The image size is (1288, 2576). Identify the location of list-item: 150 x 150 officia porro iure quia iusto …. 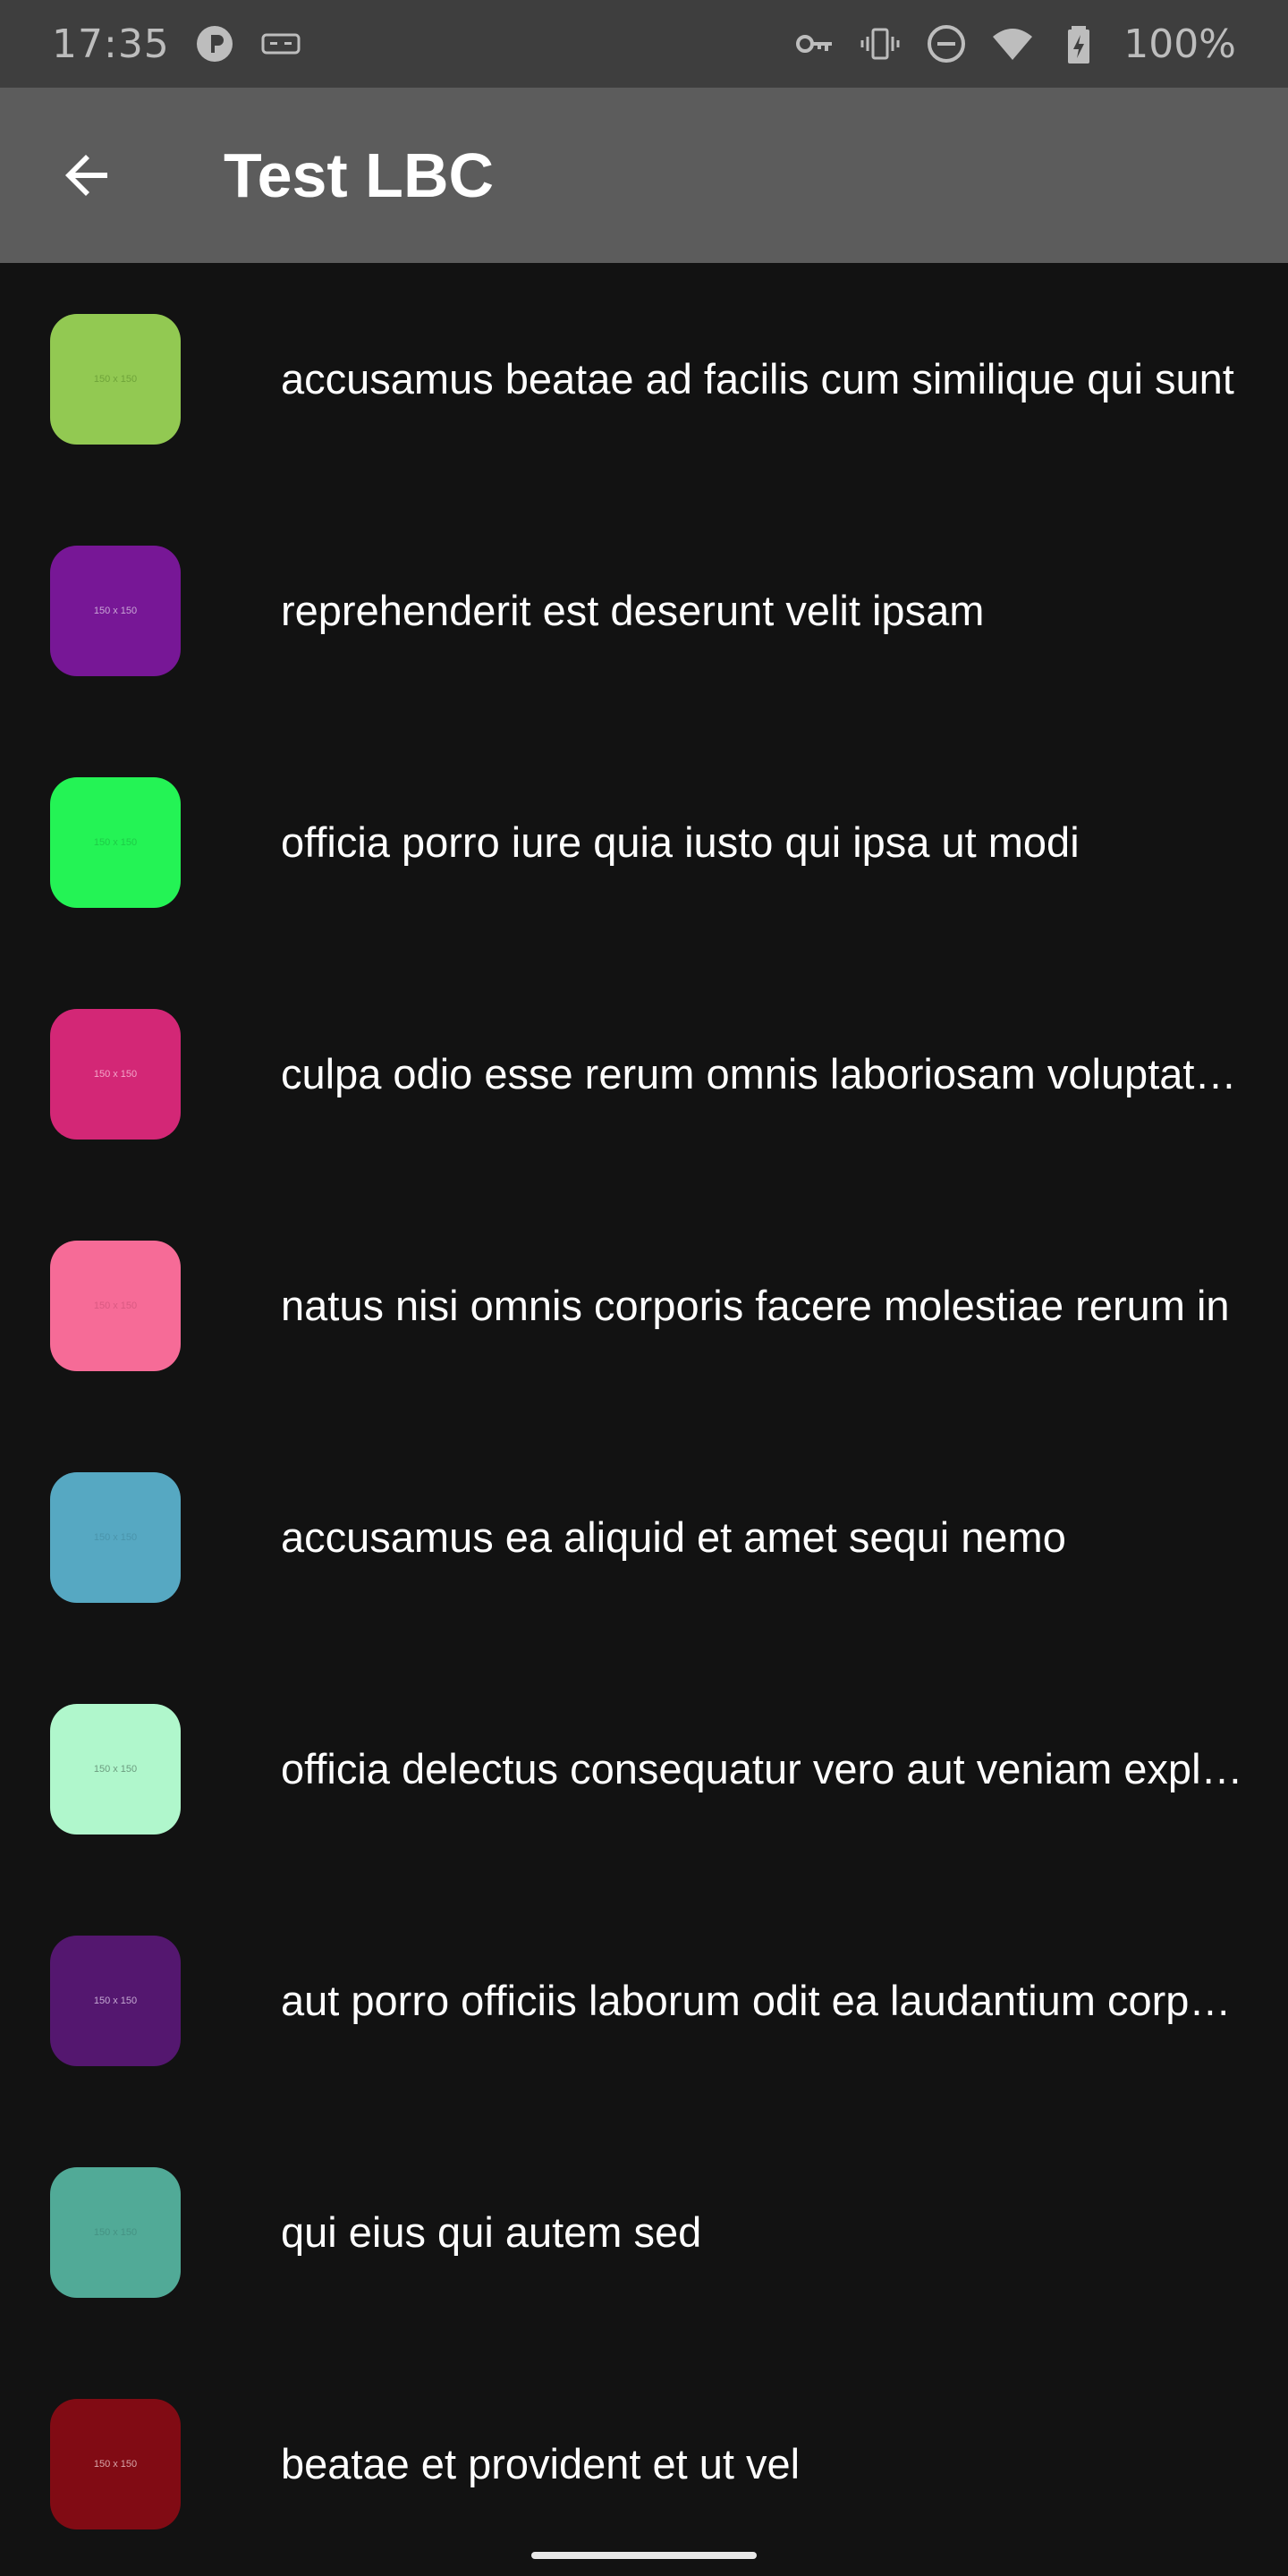
(644, 842).